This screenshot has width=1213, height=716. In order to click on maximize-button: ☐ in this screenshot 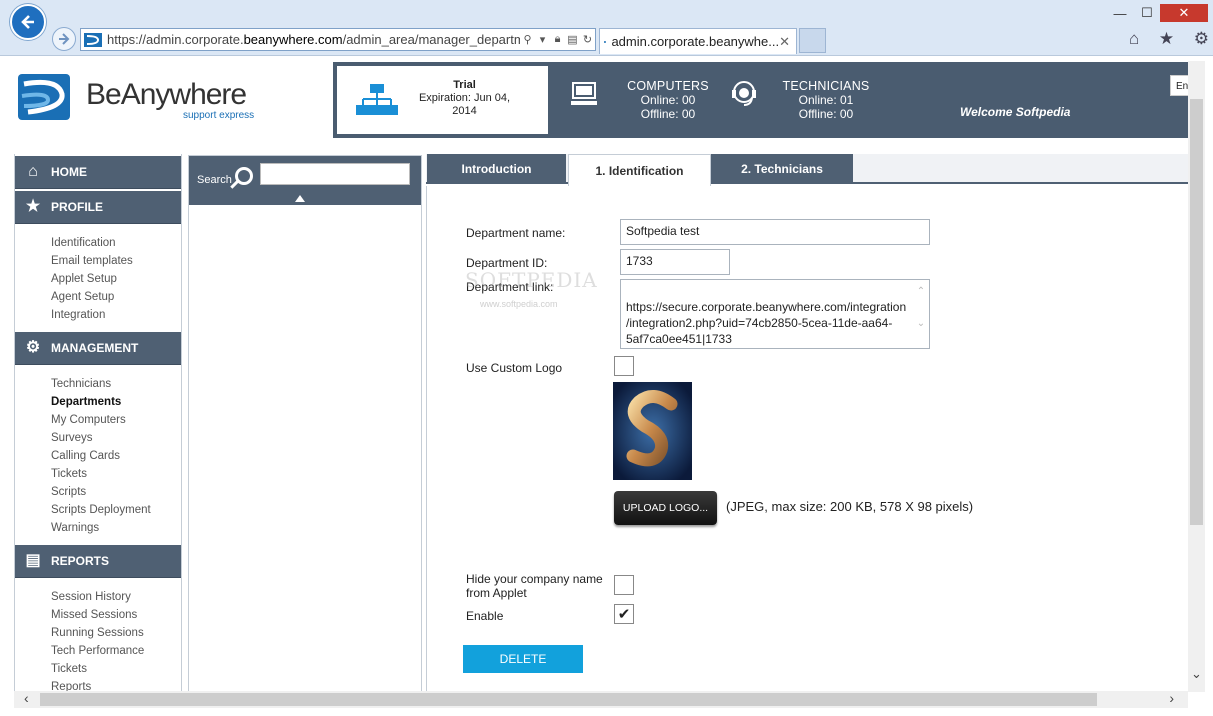, I will do `click(1147, 13)`.